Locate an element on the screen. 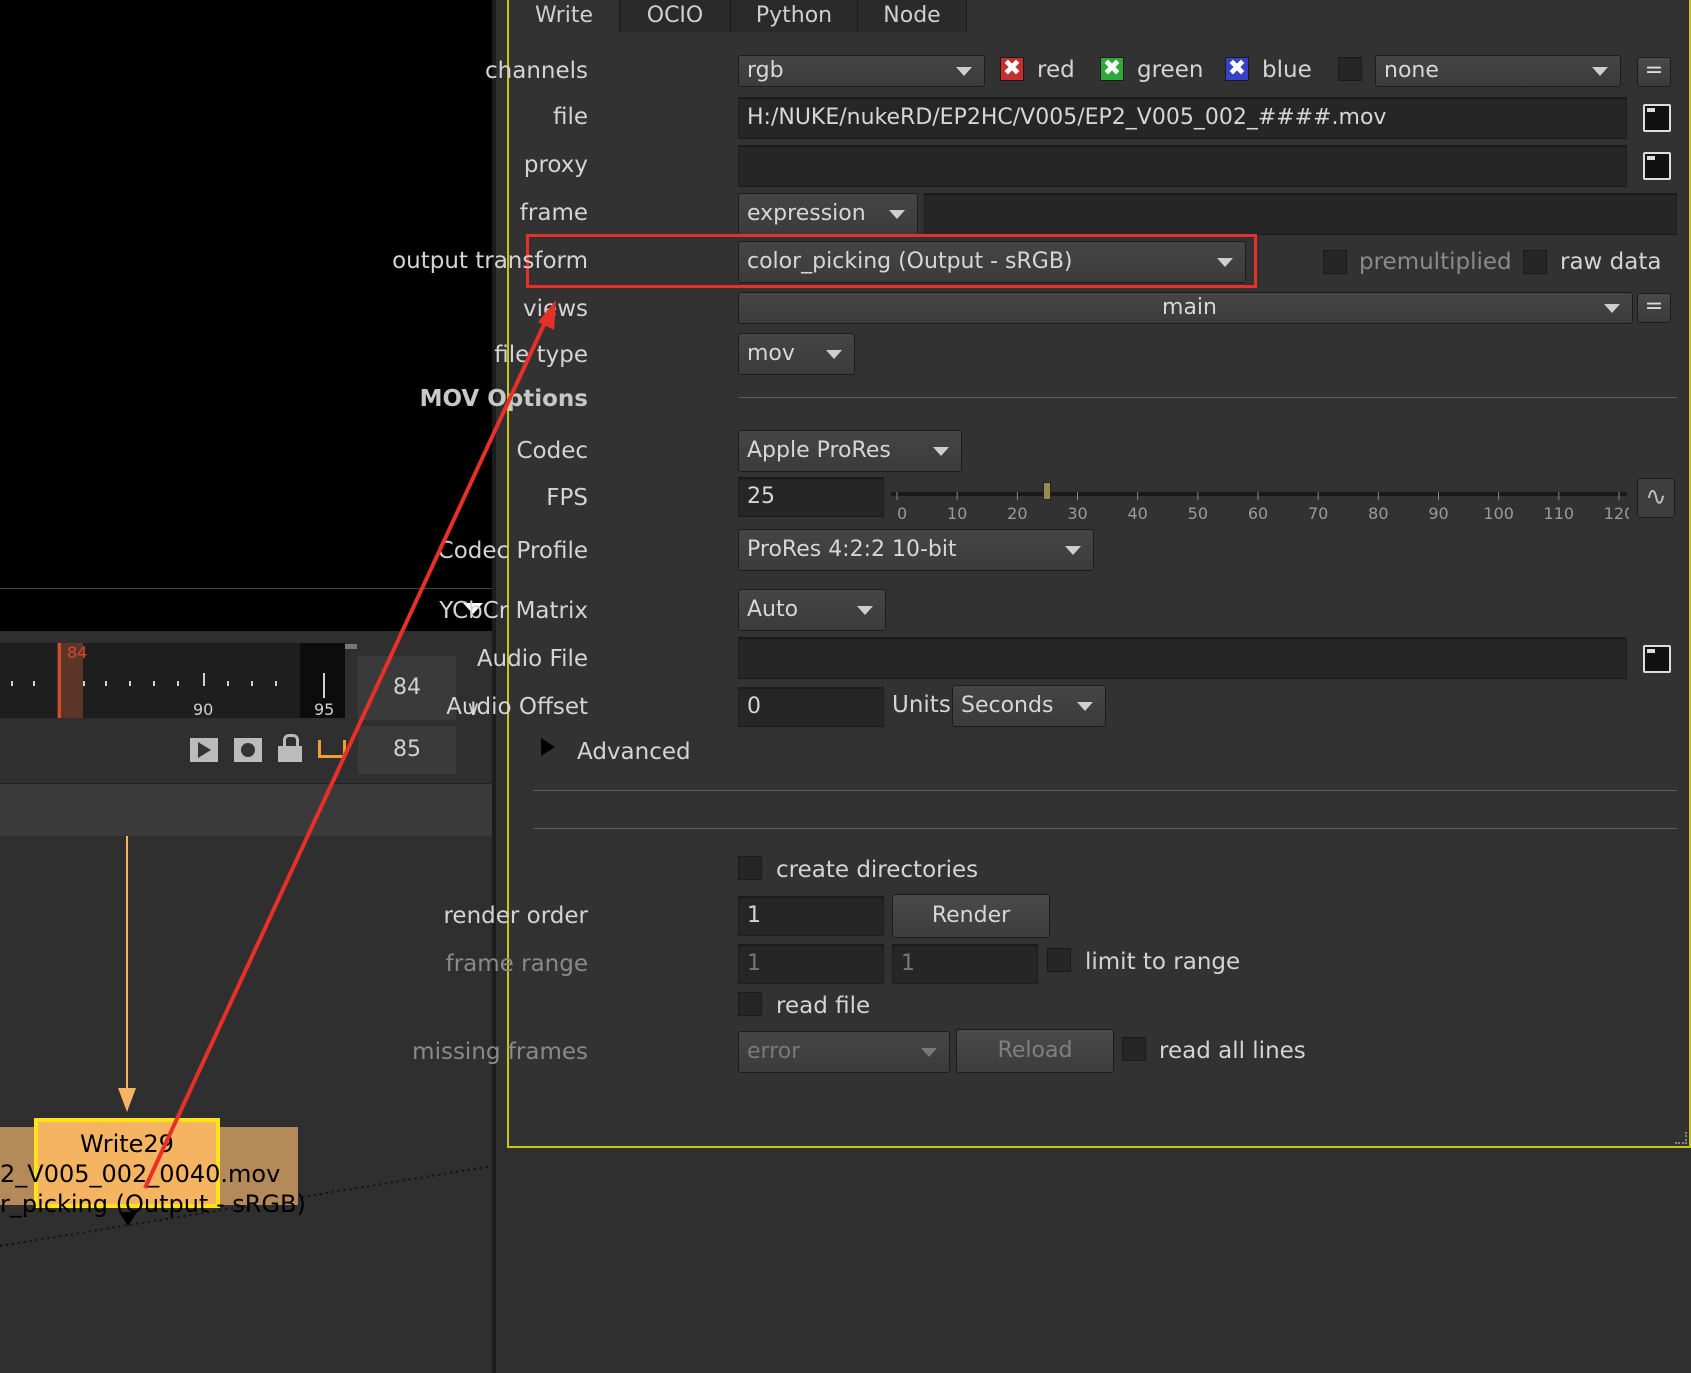  alpha-channel-dropdown: none is located at coordinates (1498, 71).